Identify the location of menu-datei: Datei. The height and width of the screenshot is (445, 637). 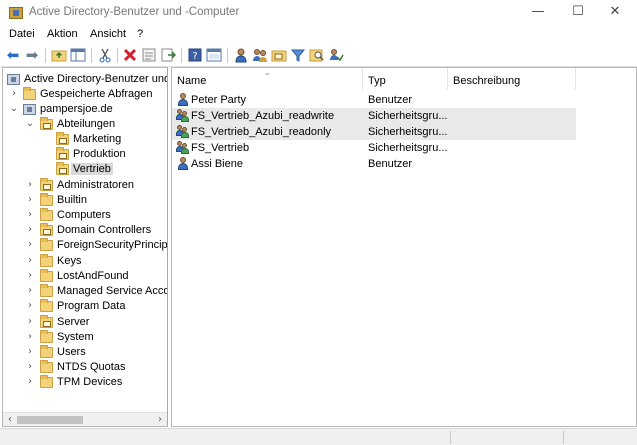
(22, 34).